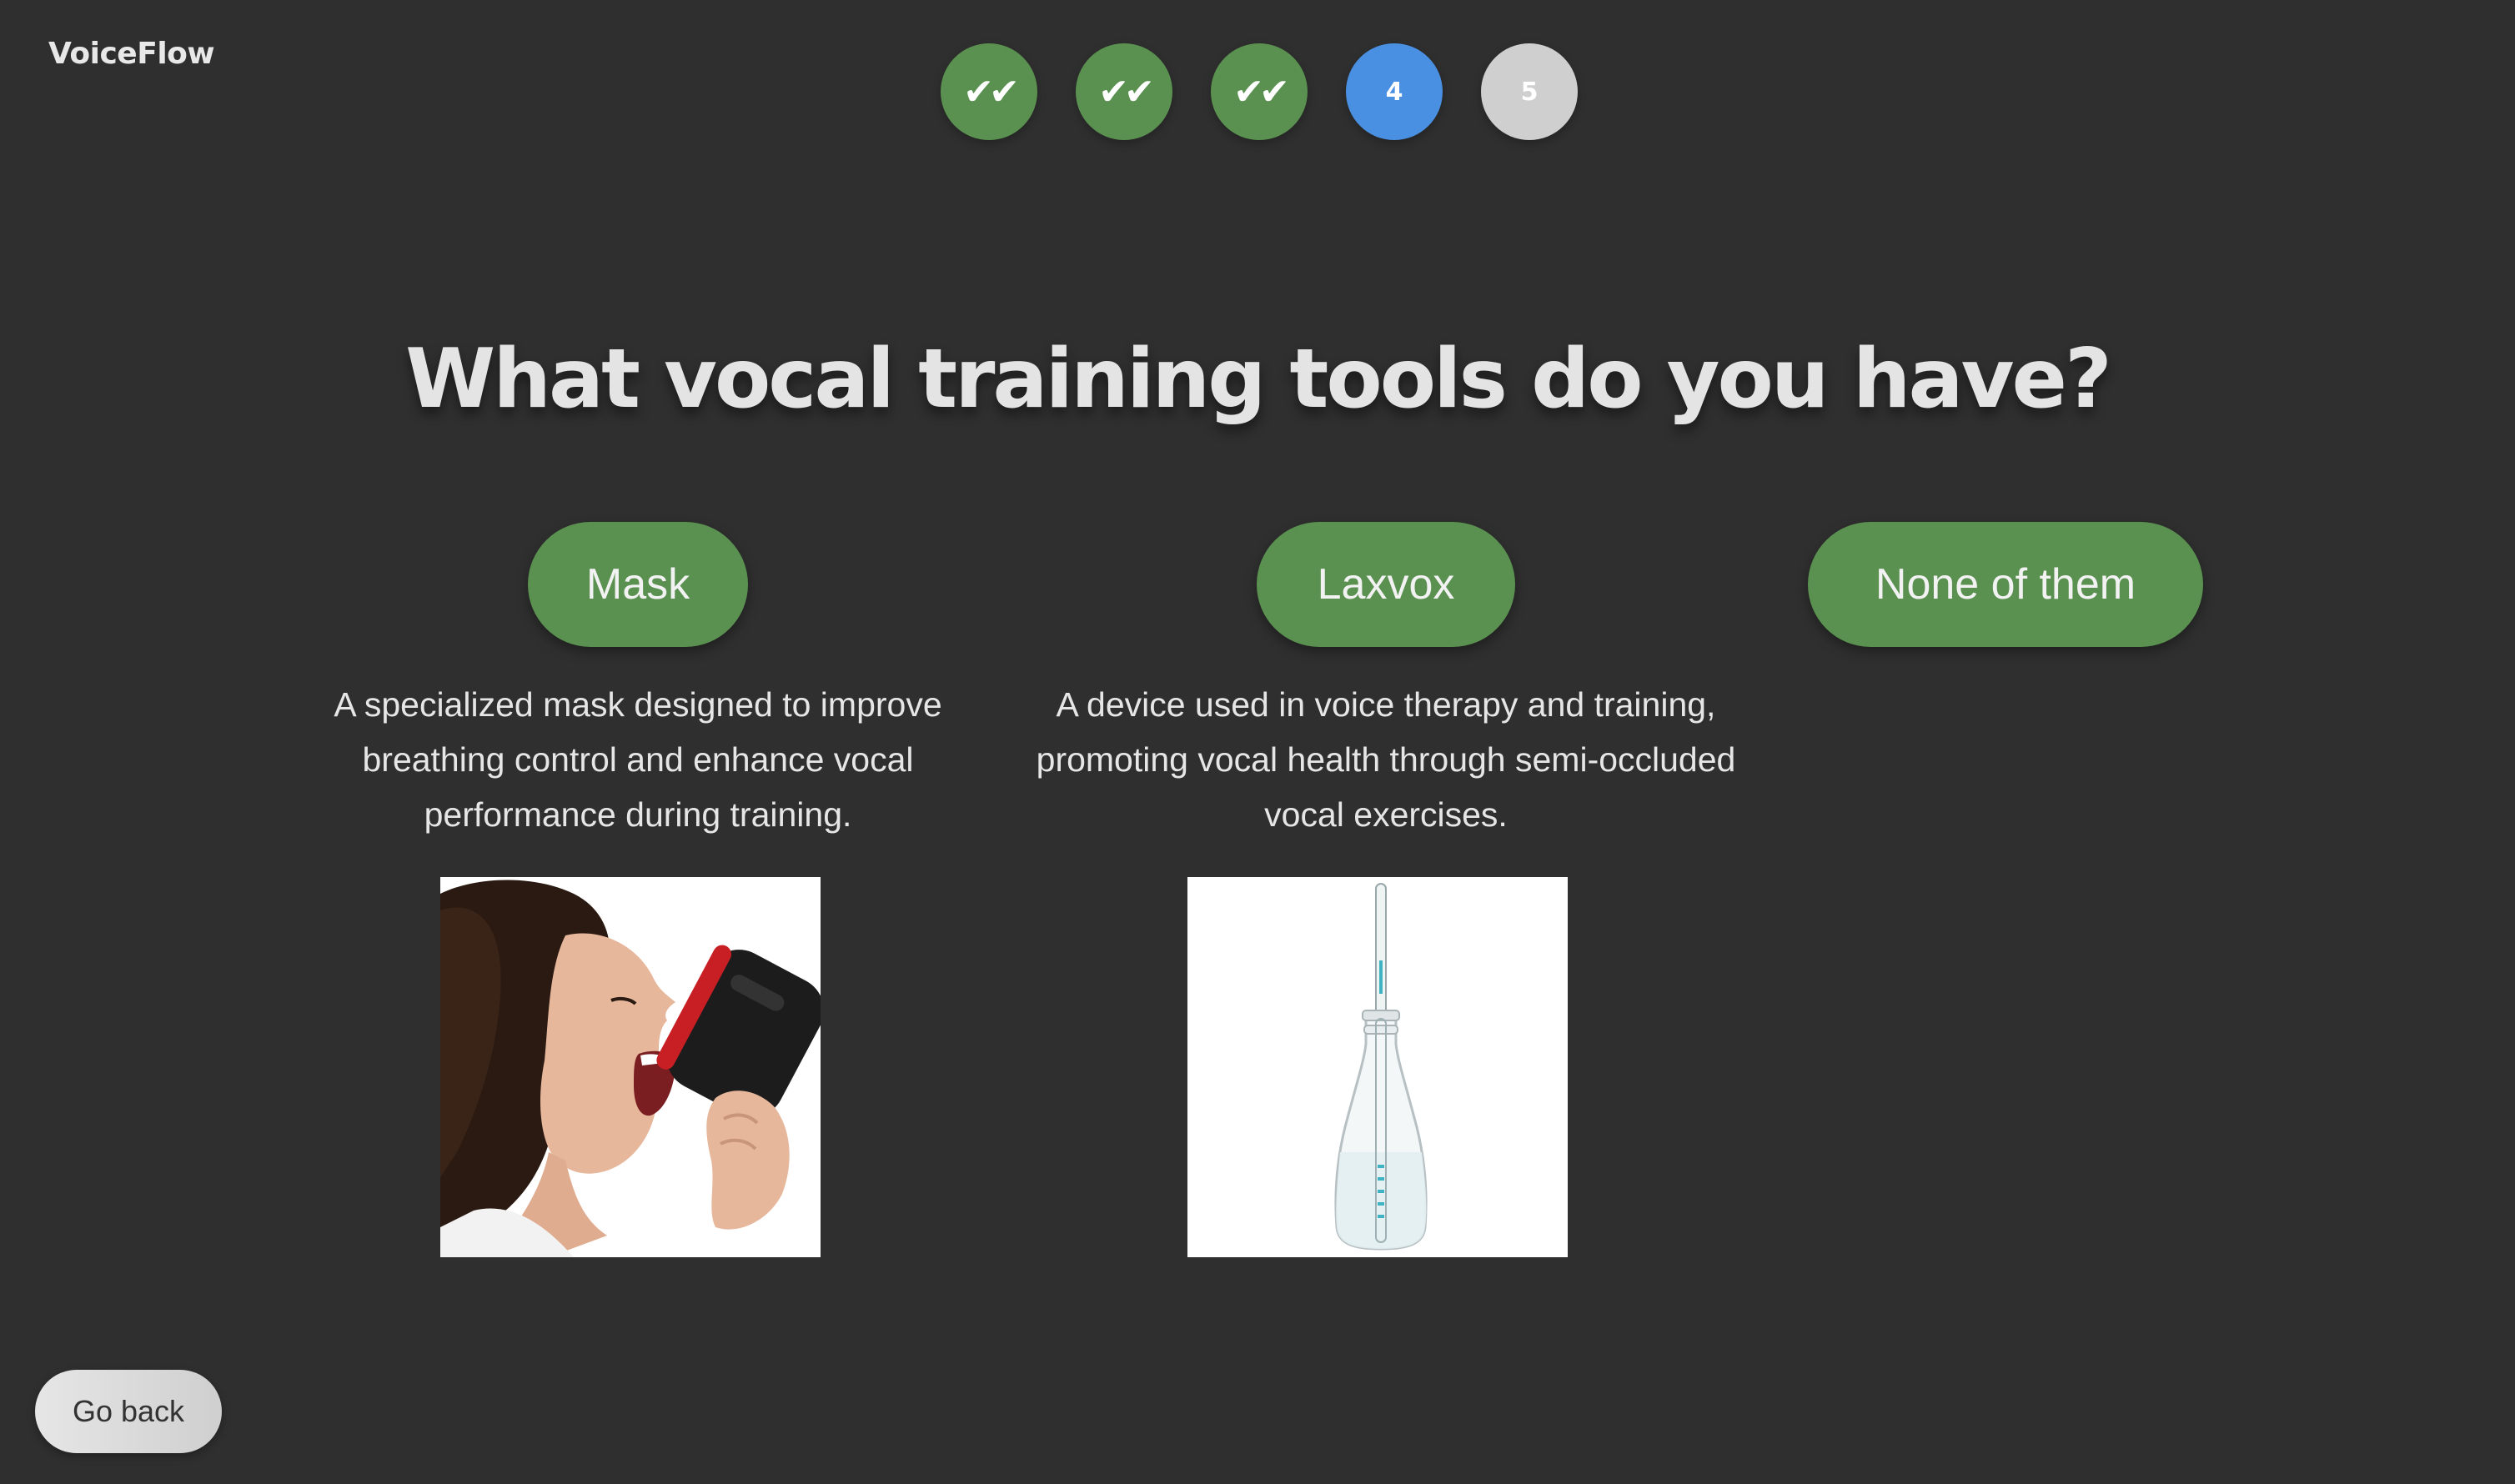 The image size is (2515, 1484). I want to click on laxvox-bottle-illustration, so click(1377, 1067).